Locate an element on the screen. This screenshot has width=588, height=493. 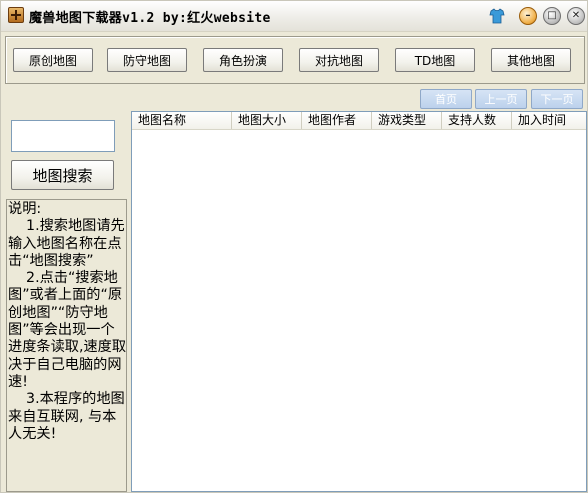
window-title: 魔兽地图下载器v1.2 by:红火website is located at coordinates (150, 18).